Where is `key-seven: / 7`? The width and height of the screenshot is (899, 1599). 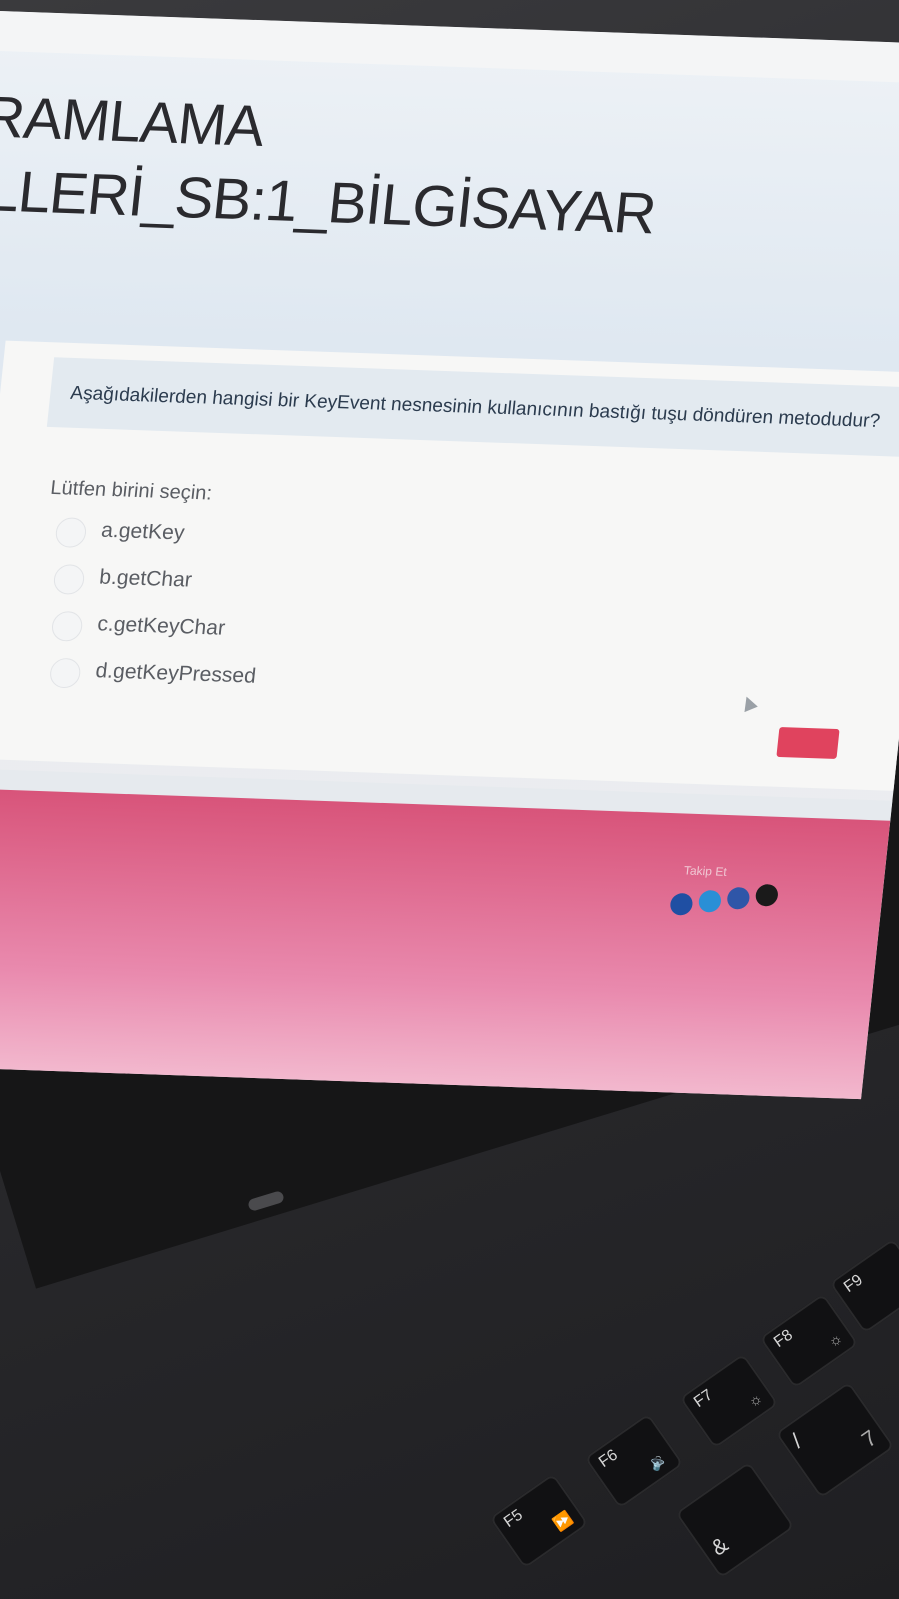
key-seven: / 7 is located at coordinates (835, 1440).